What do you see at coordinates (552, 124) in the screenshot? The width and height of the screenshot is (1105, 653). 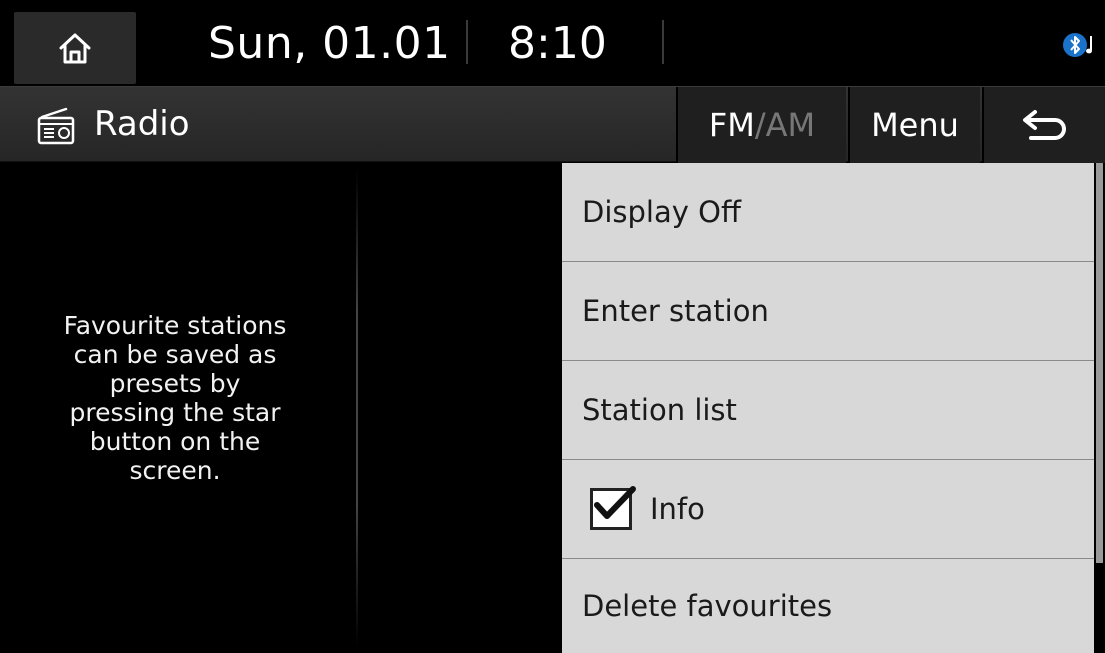 I see `title-bar: Radio FM / AM Menu` at bounding box center [552, 124].